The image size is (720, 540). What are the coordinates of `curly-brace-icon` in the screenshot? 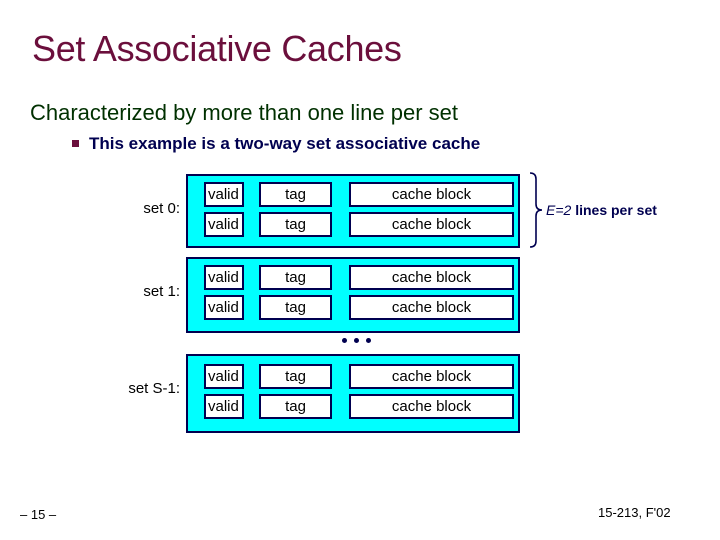 It's located at (536, 210).